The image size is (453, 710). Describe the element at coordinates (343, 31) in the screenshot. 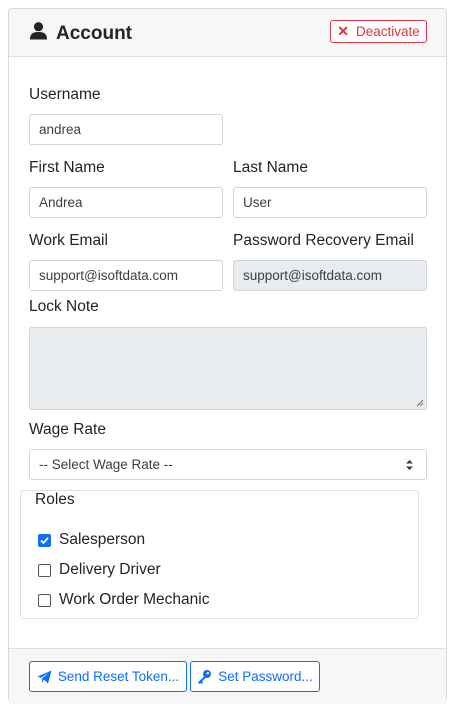

I see `x-icon: ✕` at that location.